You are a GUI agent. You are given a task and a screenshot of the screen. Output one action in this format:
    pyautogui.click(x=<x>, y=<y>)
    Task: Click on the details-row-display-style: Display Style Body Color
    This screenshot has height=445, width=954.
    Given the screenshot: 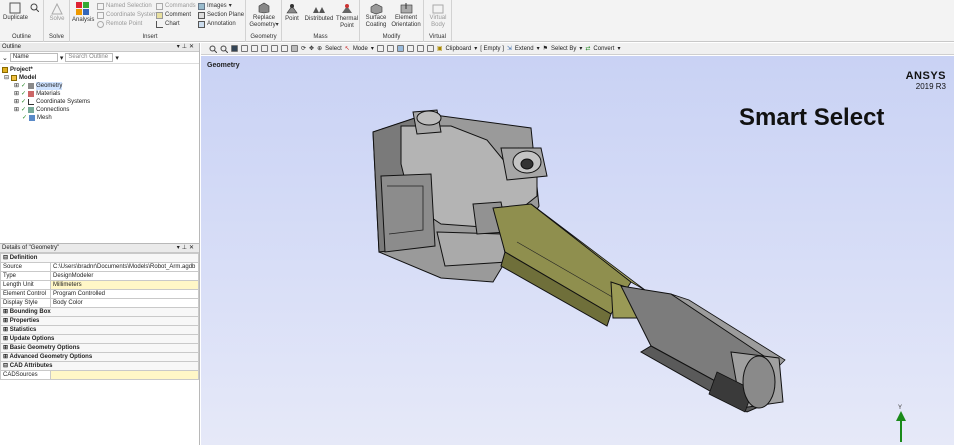 What is the action you would take?
    pyautogui.click(x=99, y=303)
    